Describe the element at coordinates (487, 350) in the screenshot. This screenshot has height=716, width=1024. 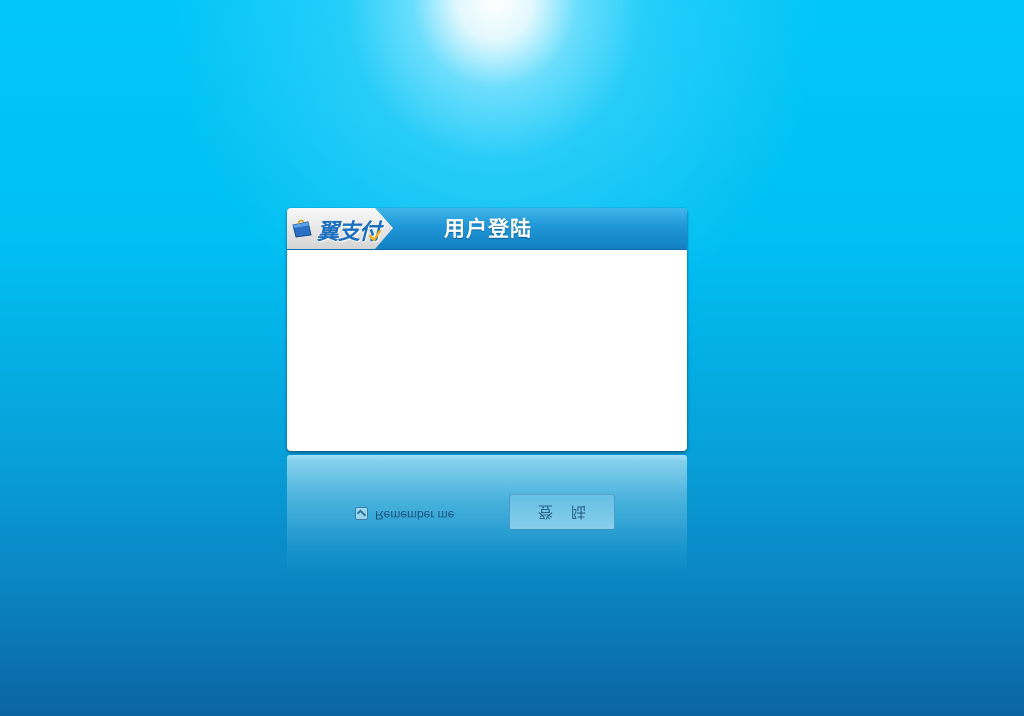
I see `login-form-area` at that location.